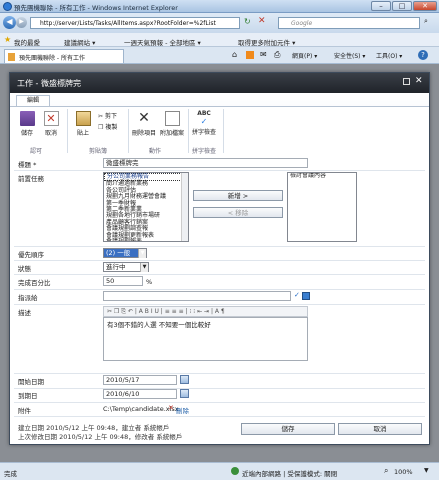  I want to click on list-scrollbar, so click(184, 207).